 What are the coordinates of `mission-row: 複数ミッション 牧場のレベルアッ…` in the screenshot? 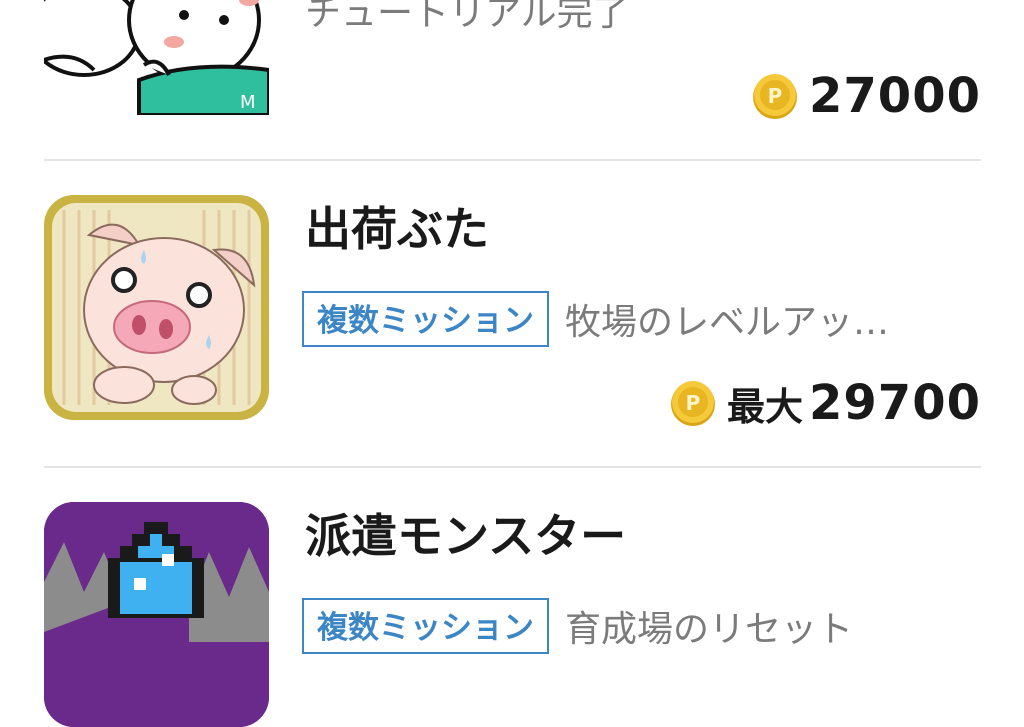 It's located at (595, 319).